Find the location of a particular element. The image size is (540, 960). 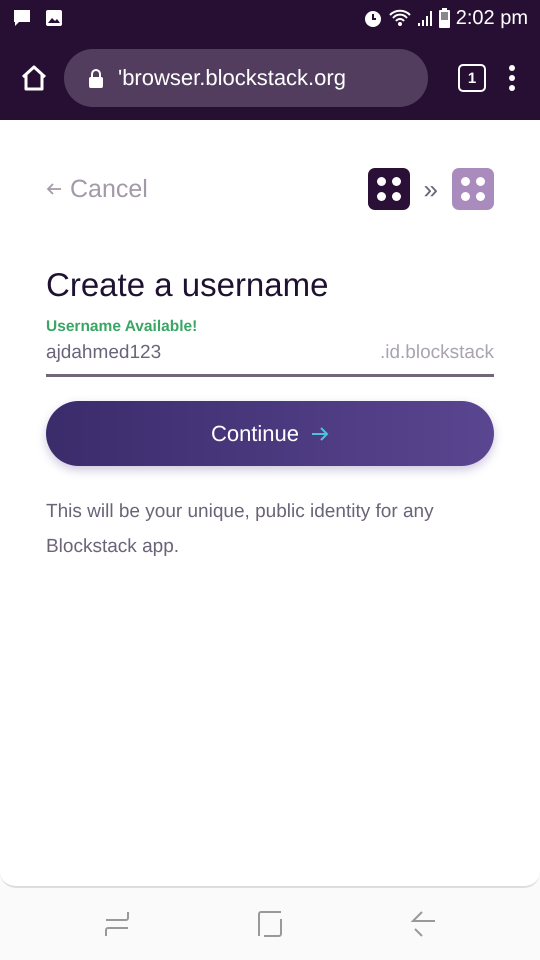

signal-icon is located at coordinates (424, 18).